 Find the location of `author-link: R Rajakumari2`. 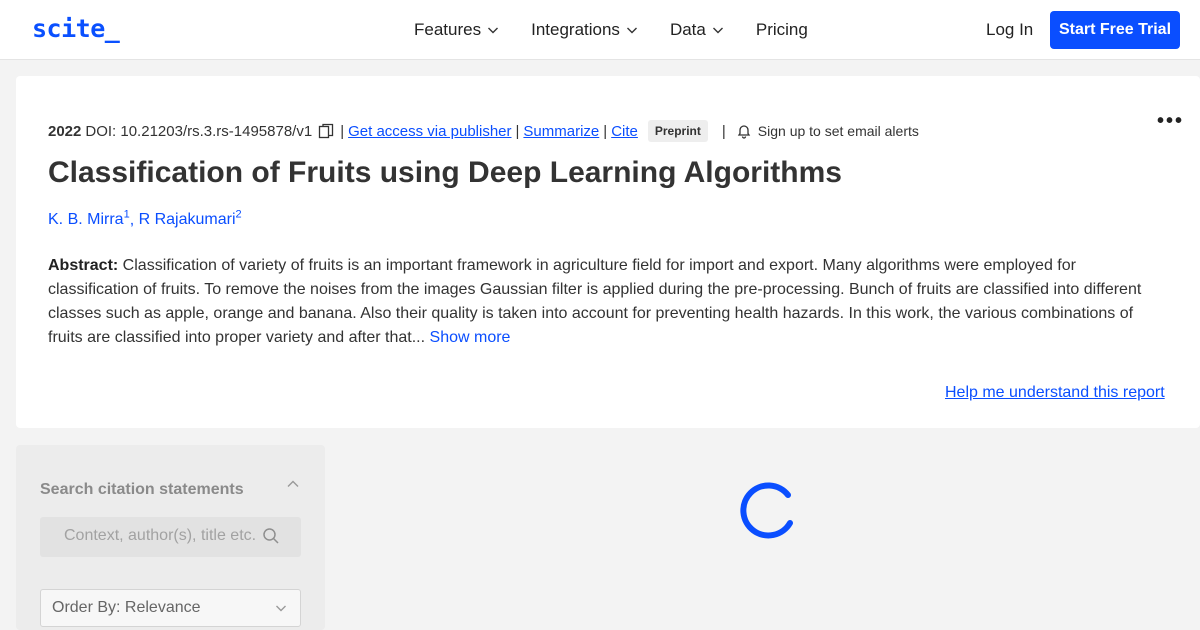

author-link: R Rajakumari2 is located at coordinates (190, 219).